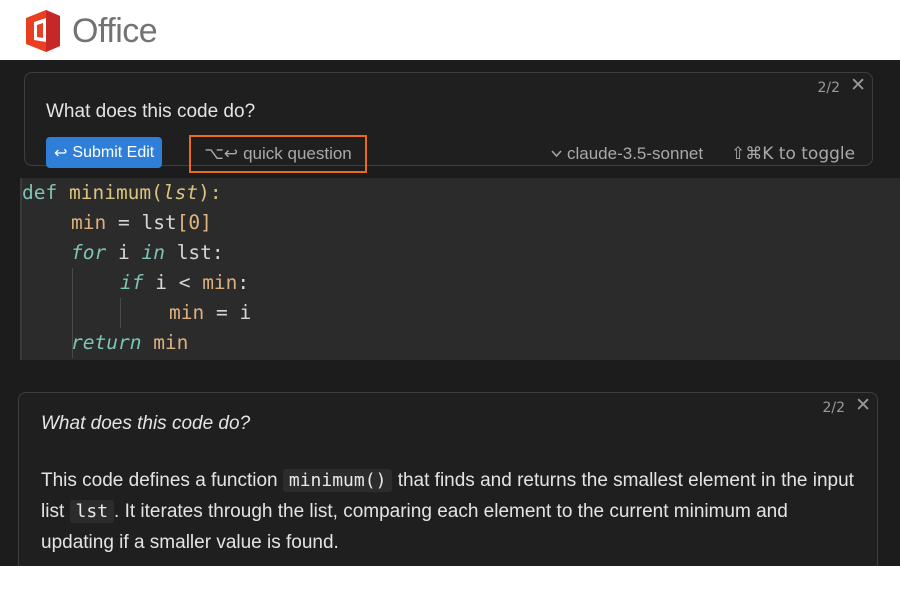  What do you see at coordinates (141, 222) in the screenshot?
I see `code-line-2: min = lst[0]` at bounding box center [141, 222].